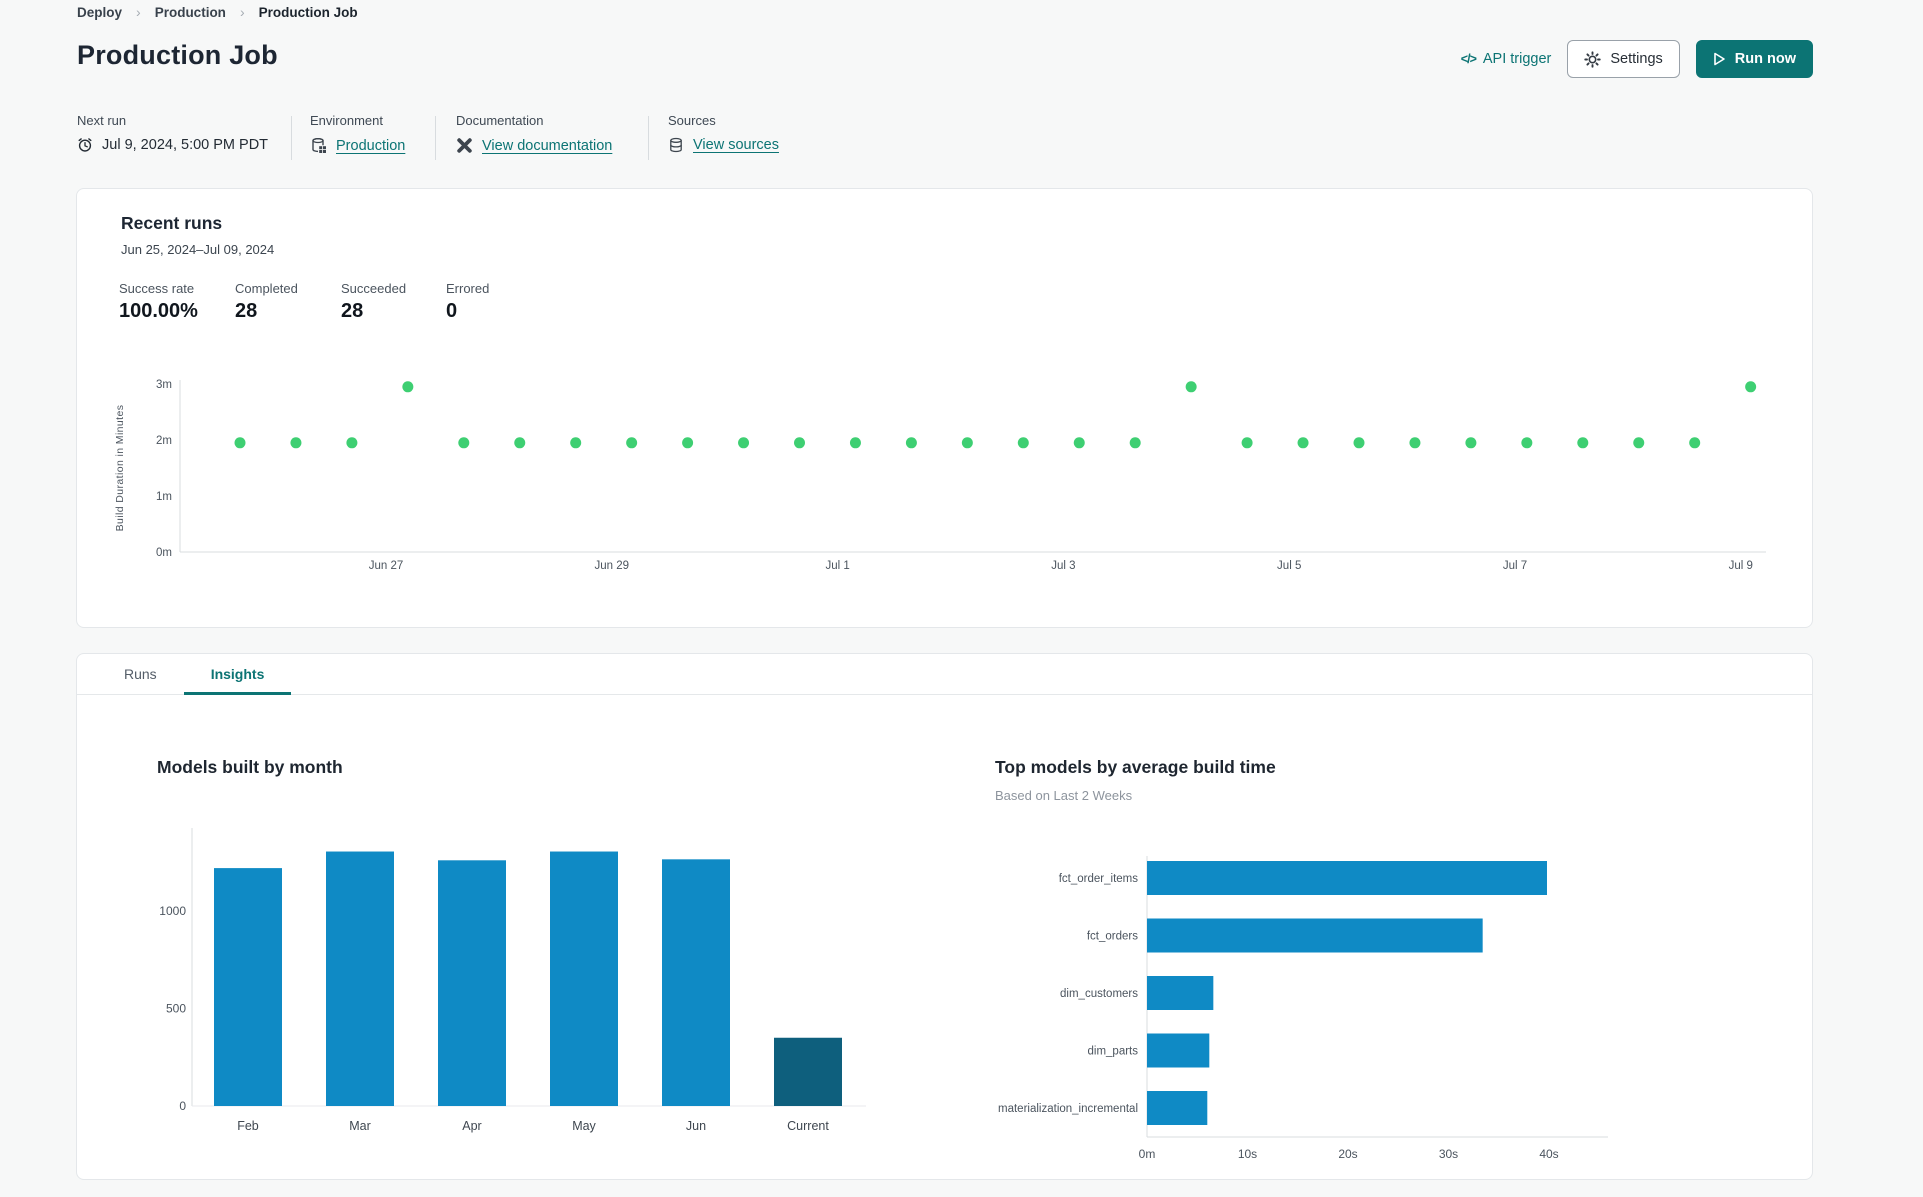 The width and height of the screenshot is (1923, 1197). What do you see at coordinates (1099, 994) in the screenshot?
I see `model-name-label: dim_customers` at bounding box center [1099, 994].